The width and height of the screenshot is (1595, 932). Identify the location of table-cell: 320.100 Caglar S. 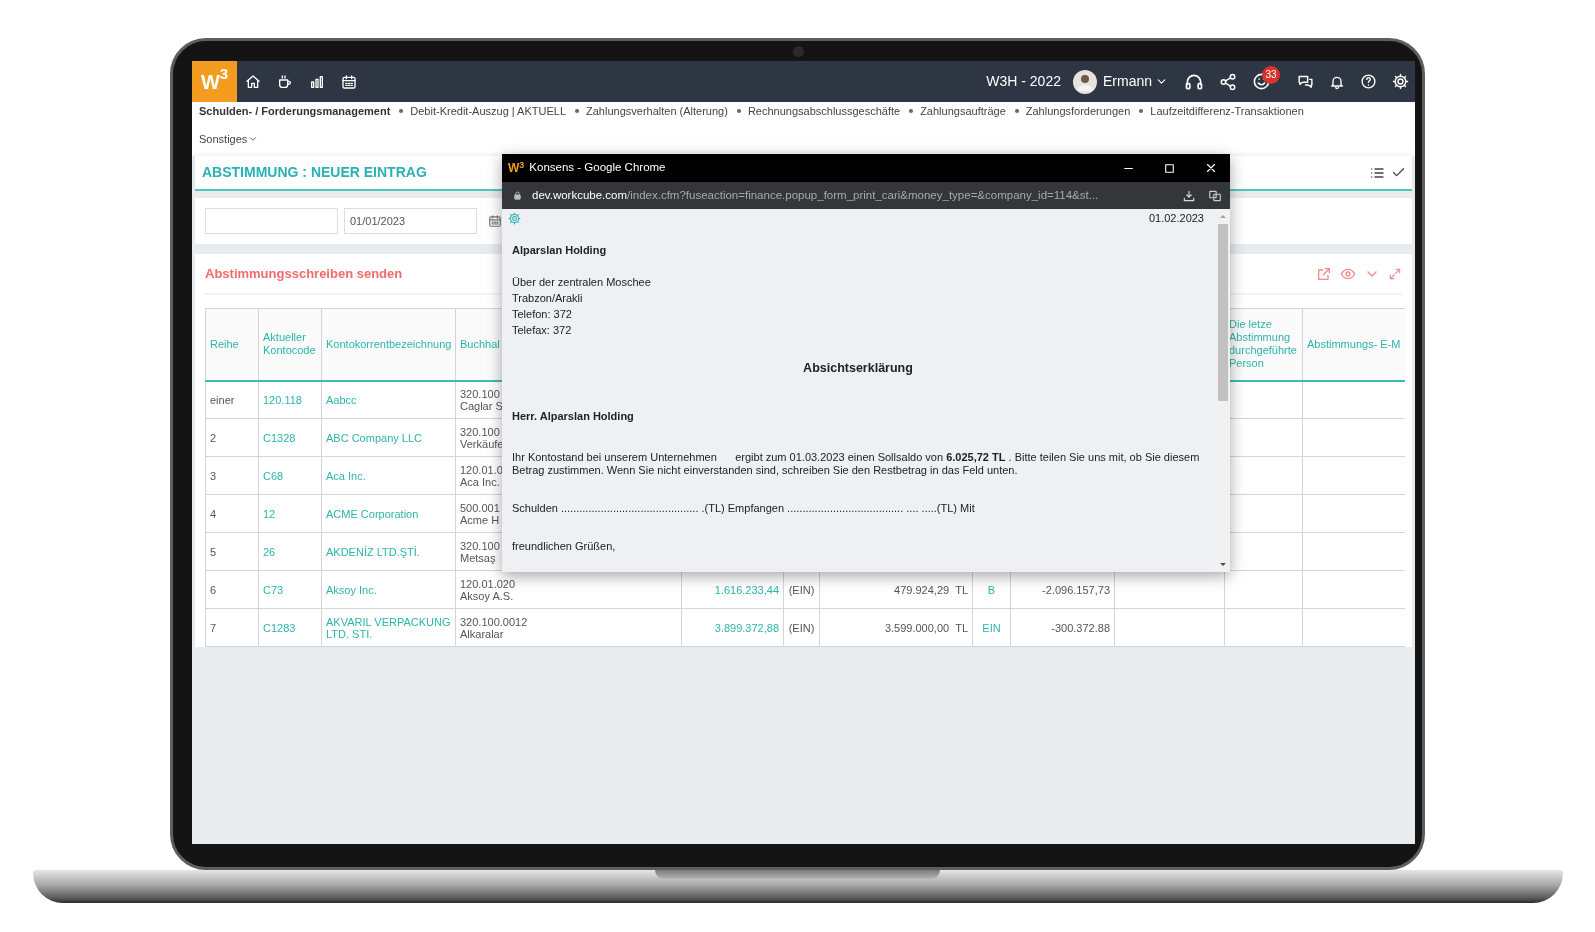
(481, 399).